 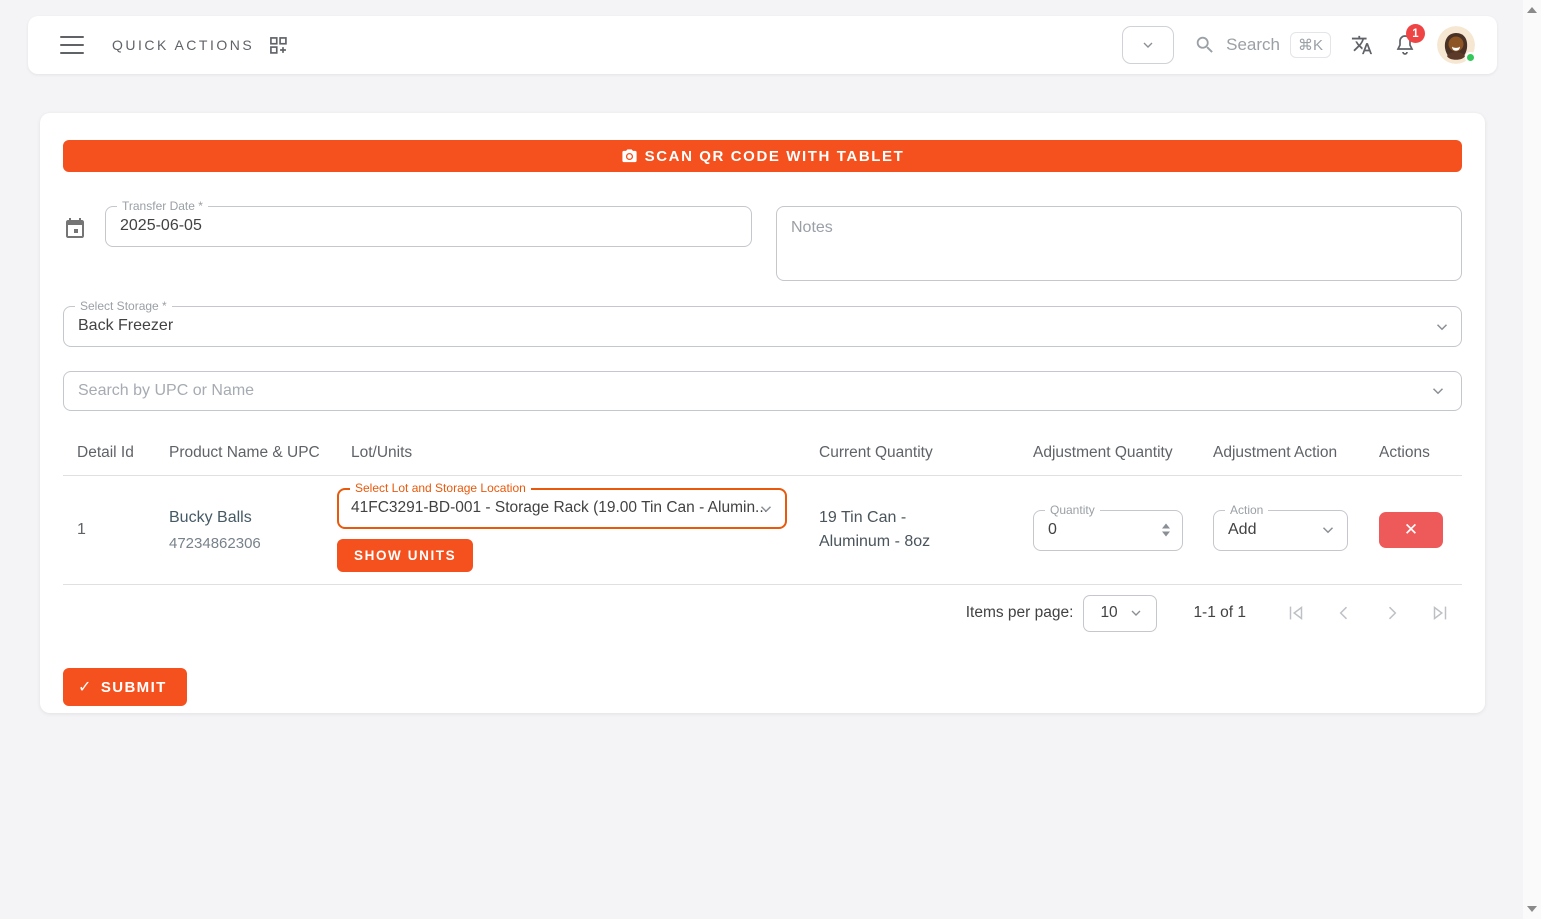 What do you see at coordinates (1310, 45) in the screenshot?
I see `search-shortcut-badge: ⌘K` at bounding box center [1310, 45].